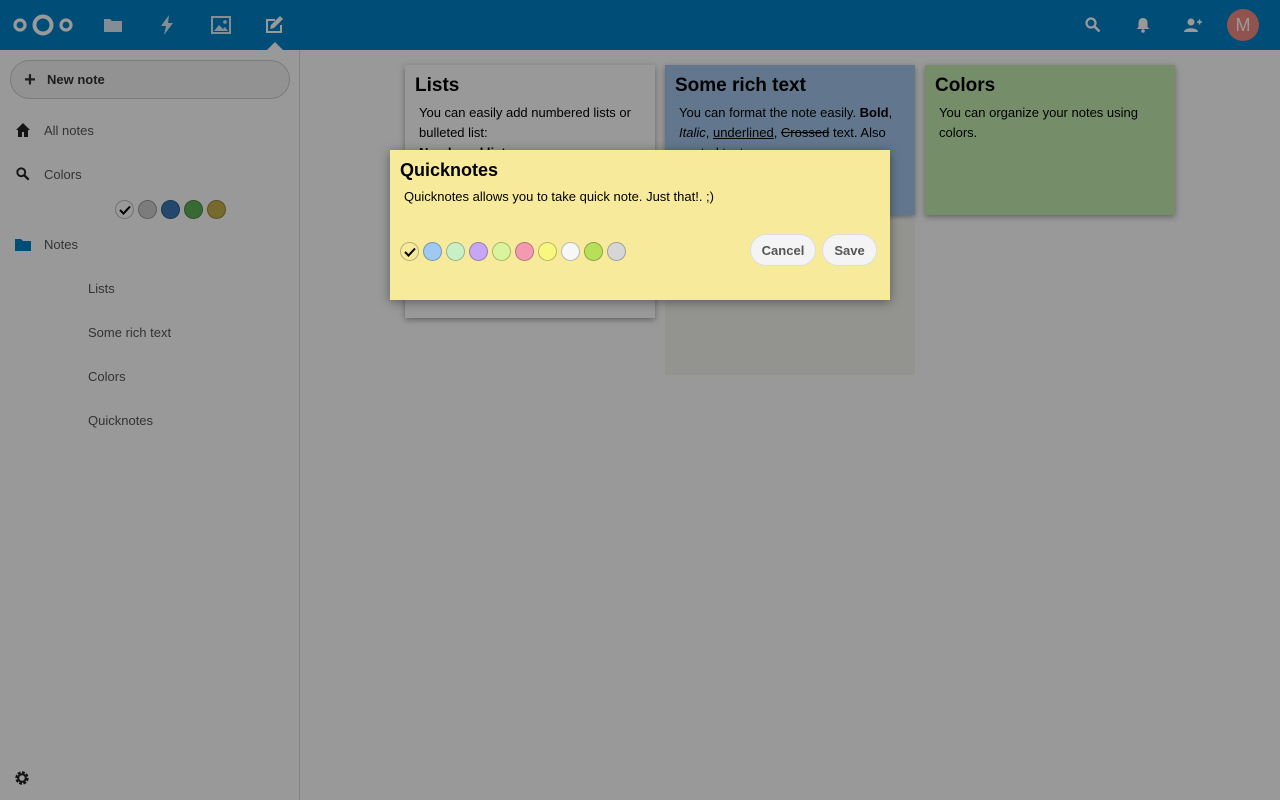 Image resolution: width=1280 pixels, height=800 pixels. I want to click on modal-color-picker, so click(513, 251).